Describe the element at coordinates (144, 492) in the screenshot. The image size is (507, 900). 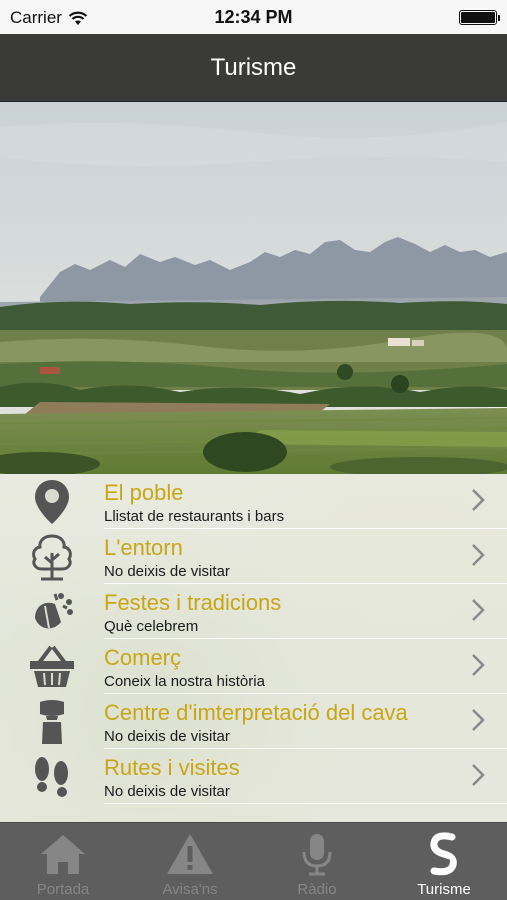
I see `menu-item-title: El poble` at that location.